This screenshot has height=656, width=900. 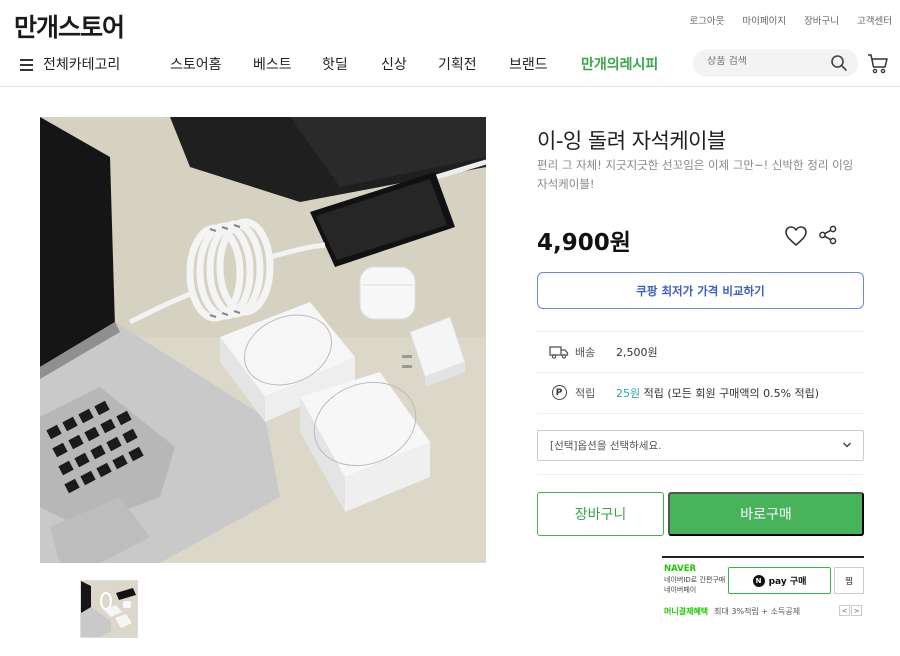 I want to click on mypage-link: 마이페이지, so click(x=764, y=20).